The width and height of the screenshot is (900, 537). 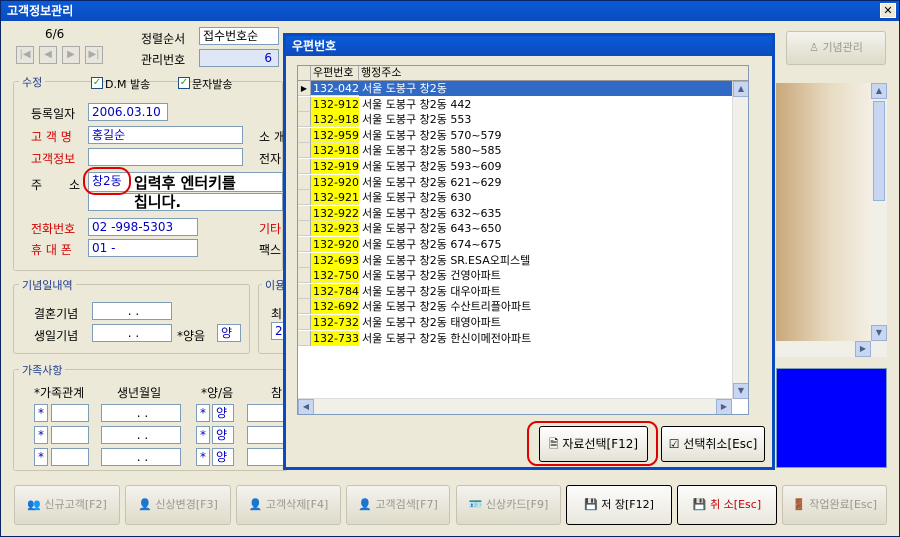 What do you see at coordinates (288, 505) in the screenshot?
I see `delete-customer-button: 👤 고객삭제[F4]` at bounding box center [288, 505].